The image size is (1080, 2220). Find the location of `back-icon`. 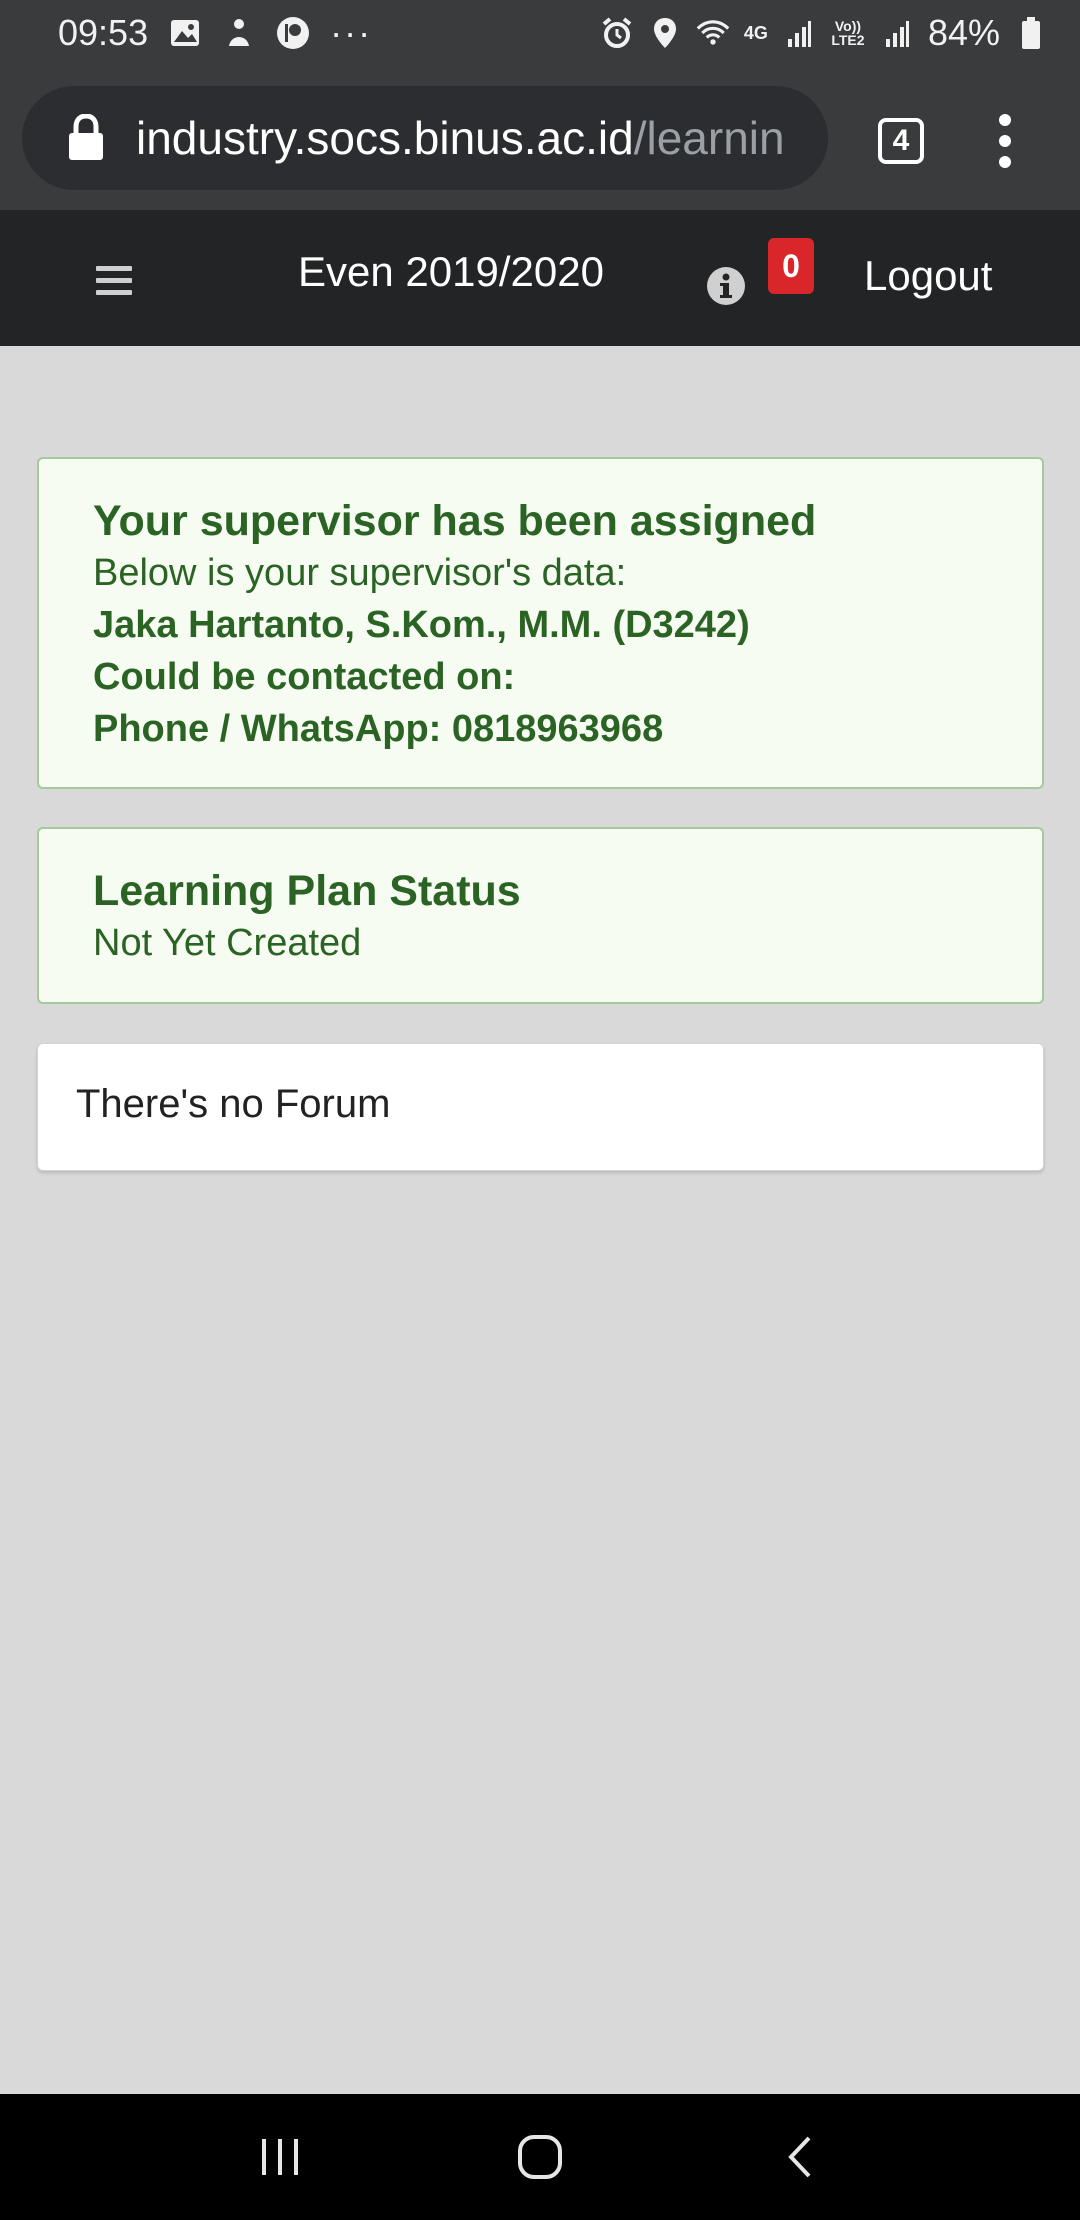

back-icon is located at coordinates (799, 2157).